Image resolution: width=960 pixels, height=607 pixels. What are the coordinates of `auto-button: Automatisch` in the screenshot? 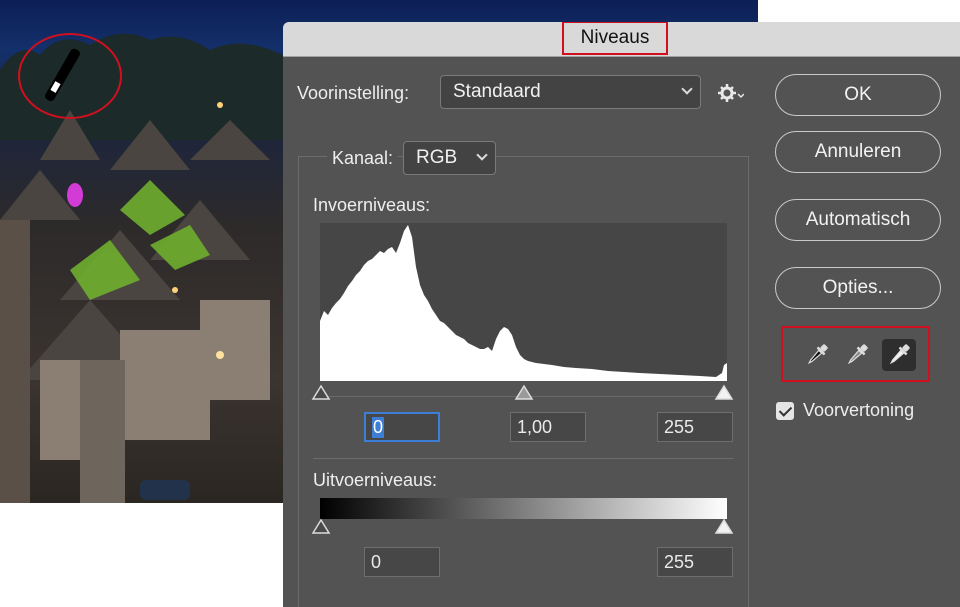 It's located at (858, 220).